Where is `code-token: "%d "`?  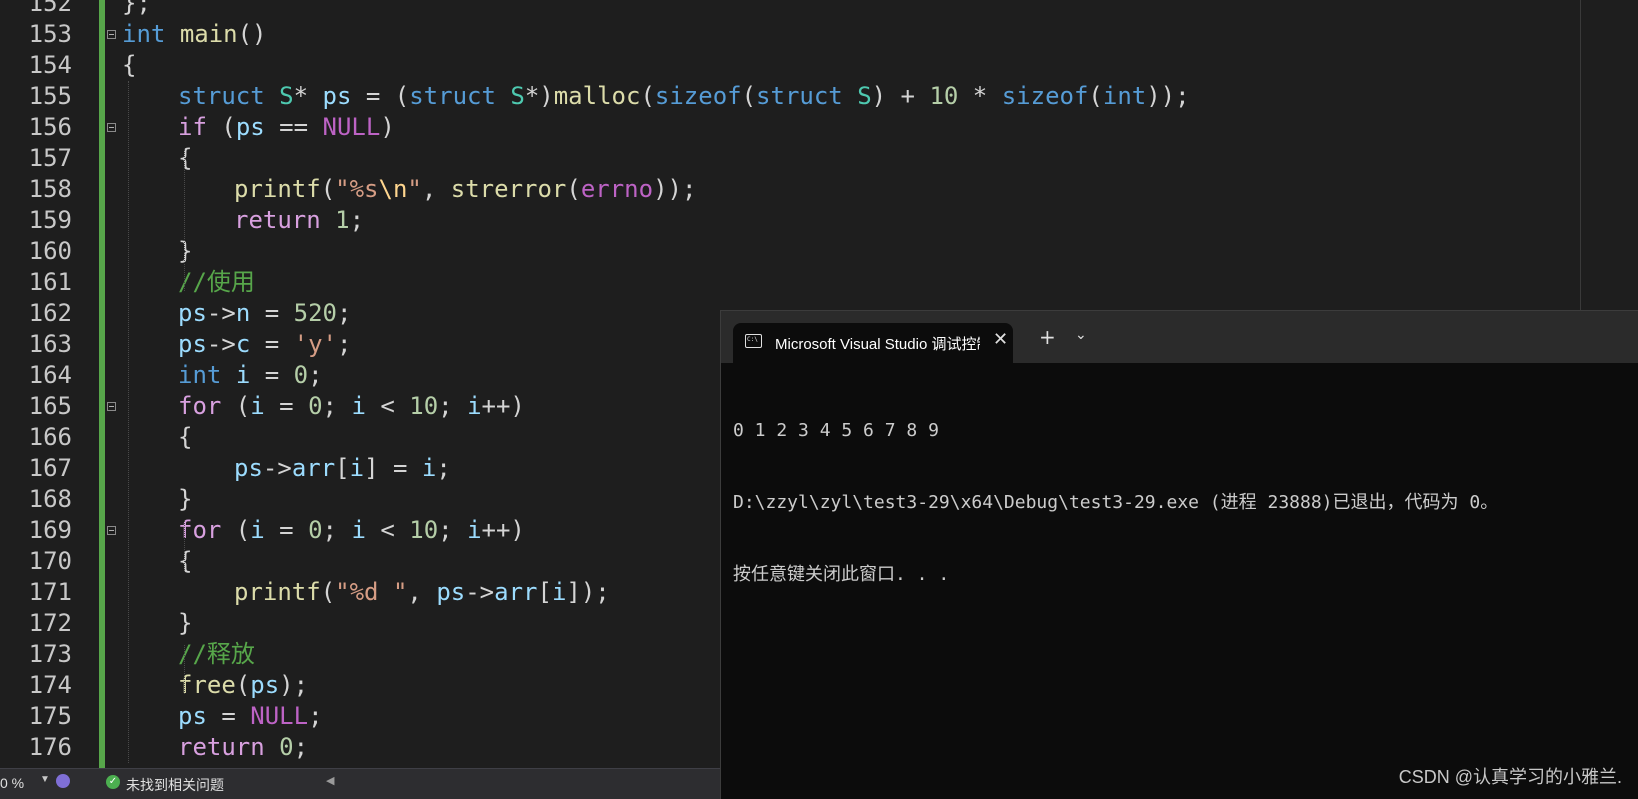 code-token: "%d " is located at coordinates (371, 592).